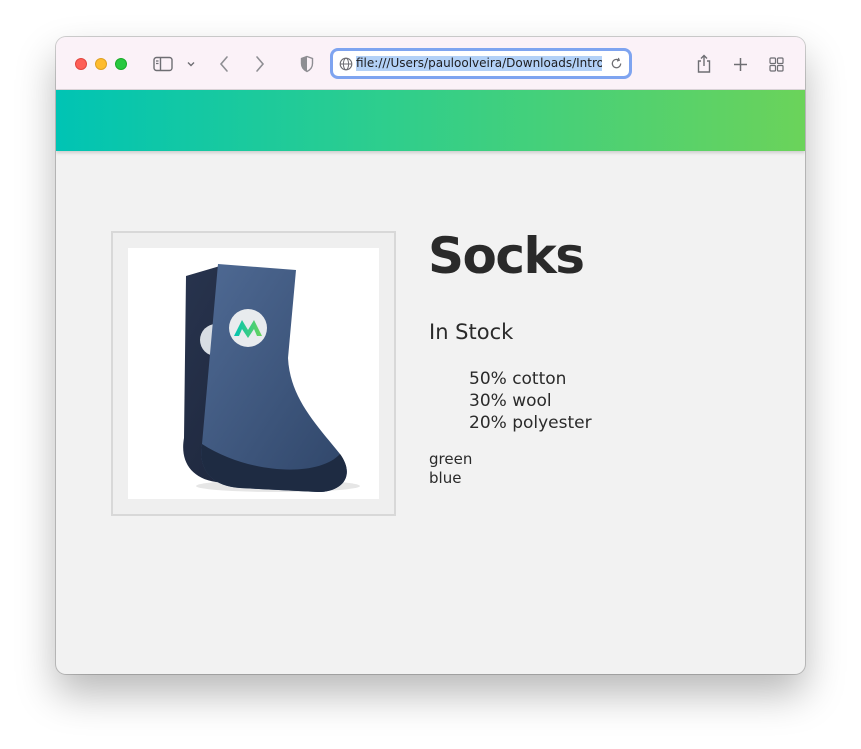  What do you see at coordinates (510, 401) in the screenshot?
I see `detail-item: 30% wool` at bounding box center [510, 401].